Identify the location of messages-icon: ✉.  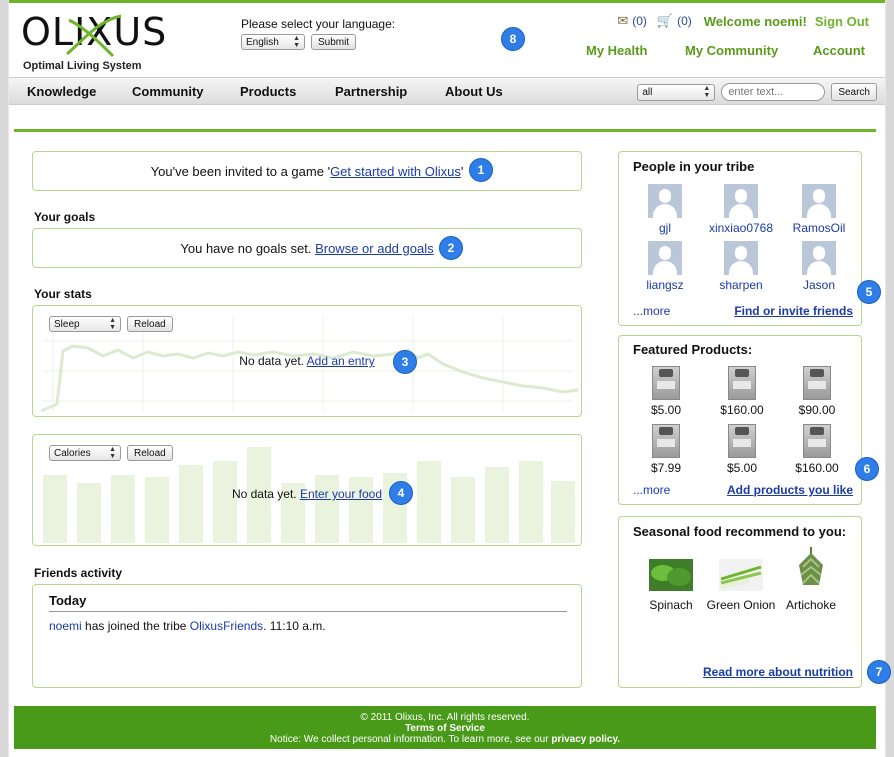
(622, 21).